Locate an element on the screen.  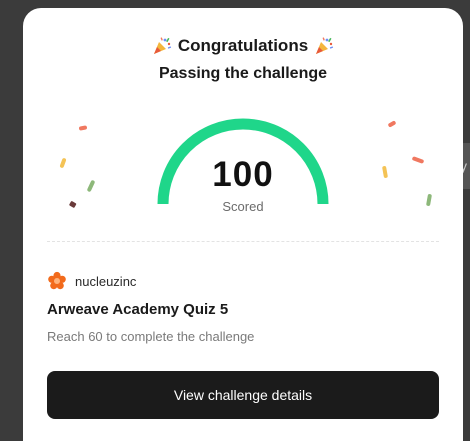
score-value: 100 is located at coordinates (243, 174).